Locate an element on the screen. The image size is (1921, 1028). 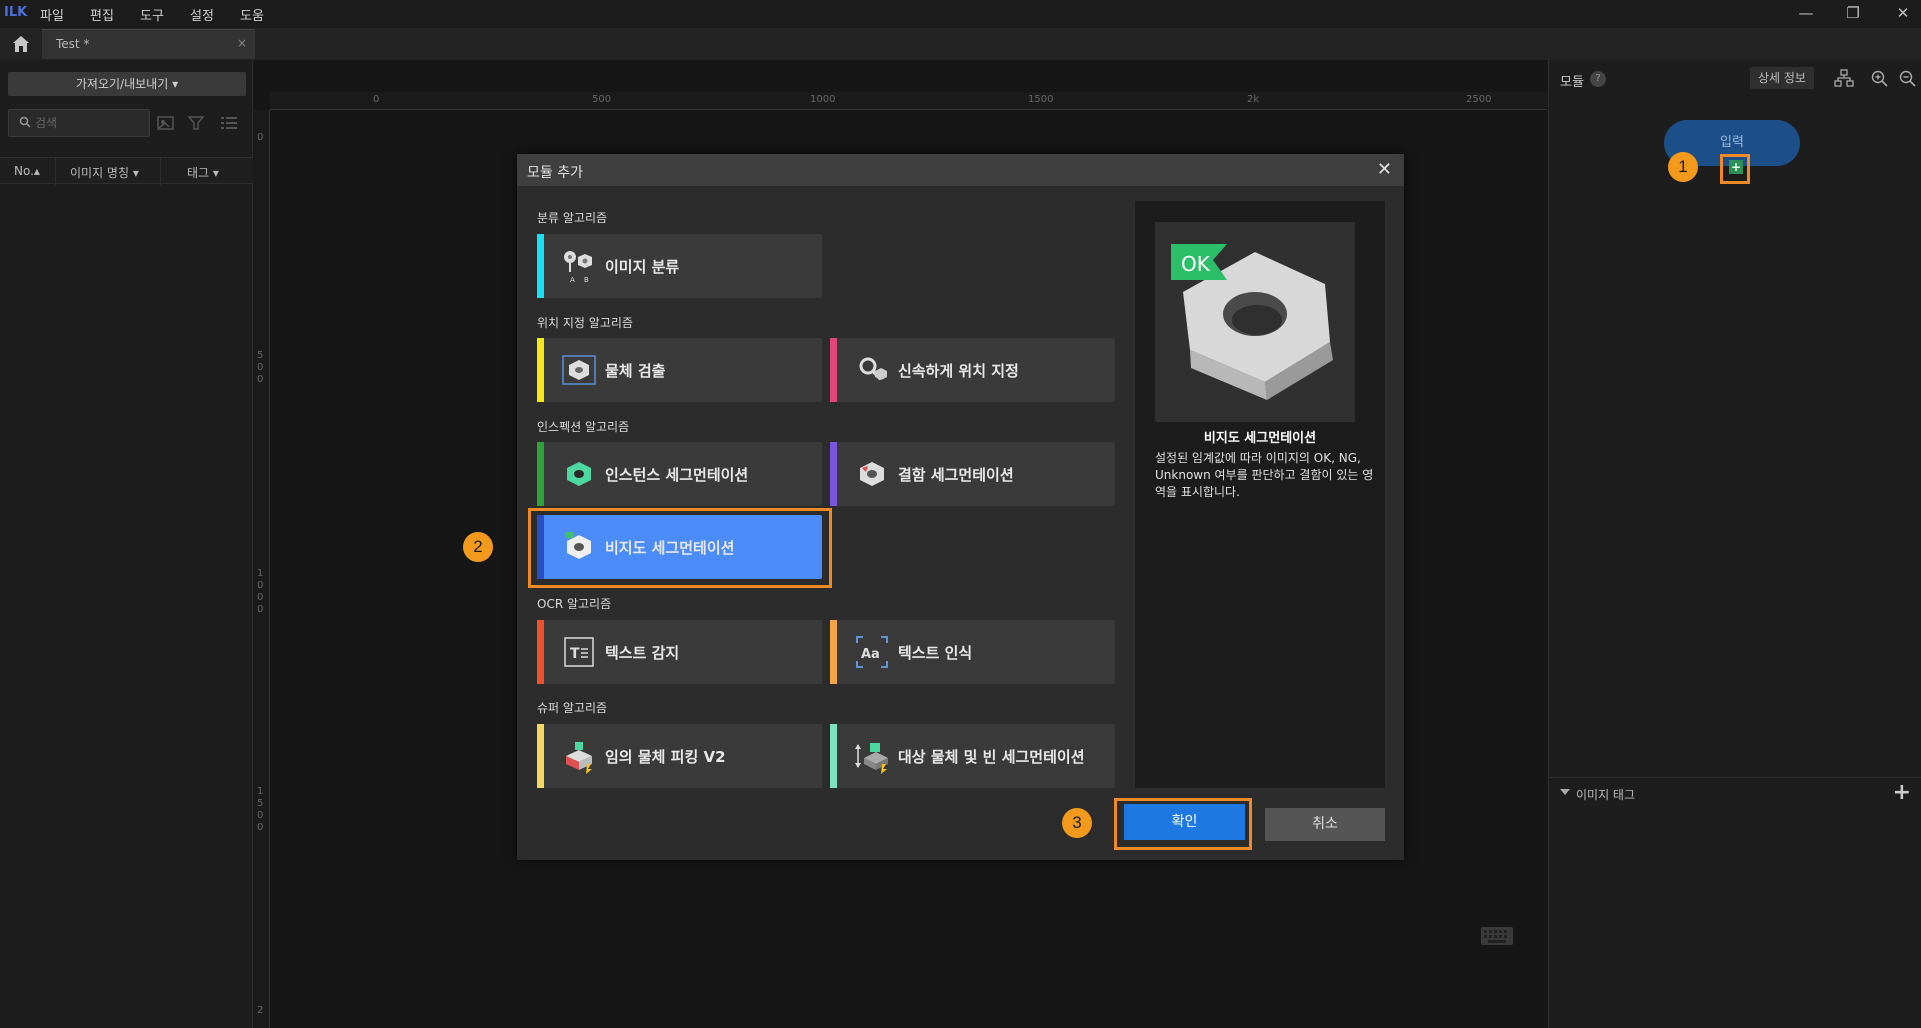
dialog-title: 모듈 추가 is located at coordinates (555, 173).